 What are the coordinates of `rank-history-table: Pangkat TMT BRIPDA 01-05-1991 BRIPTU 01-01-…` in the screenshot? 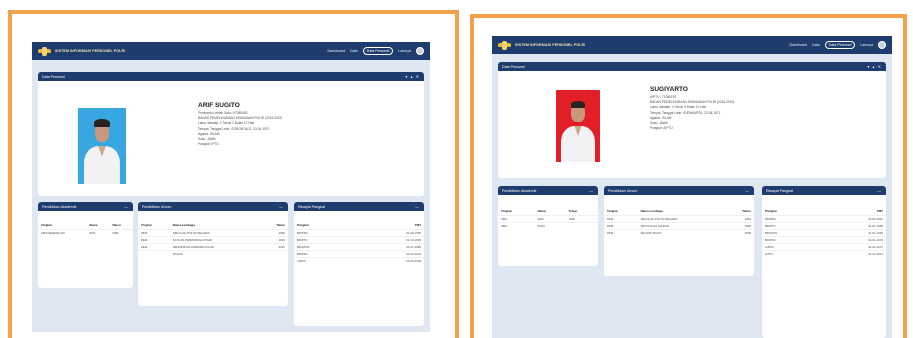 It's located at (824, 232).